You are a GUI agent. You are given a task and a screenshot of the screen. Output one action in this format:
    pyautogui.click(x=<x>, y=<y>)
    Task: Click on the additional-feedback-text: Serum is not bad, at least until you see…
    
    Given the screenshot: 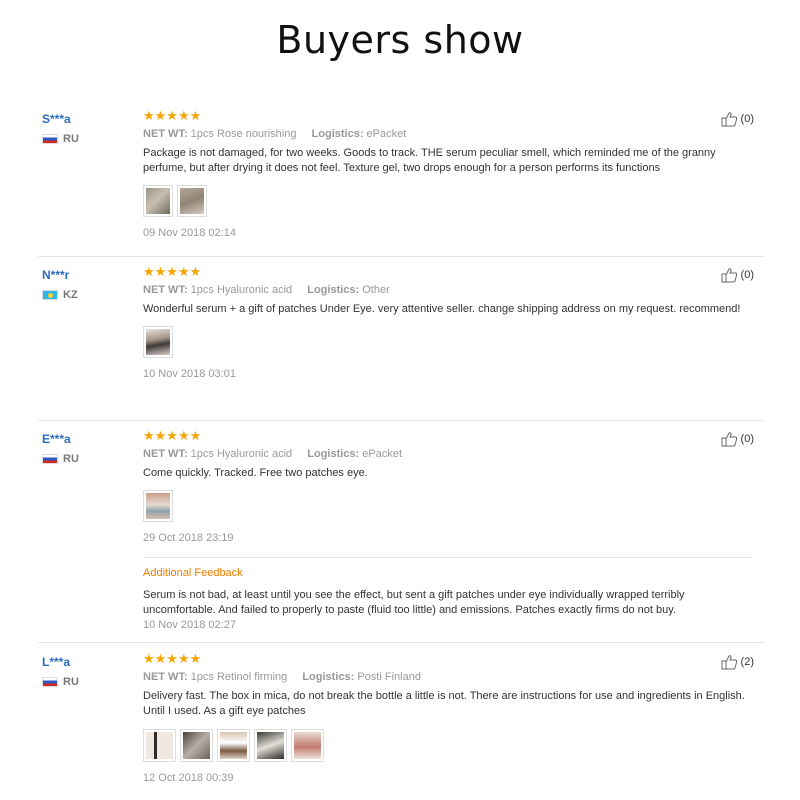 What is the action you would take?
    pyautogui.click(x=414, y=602)
    